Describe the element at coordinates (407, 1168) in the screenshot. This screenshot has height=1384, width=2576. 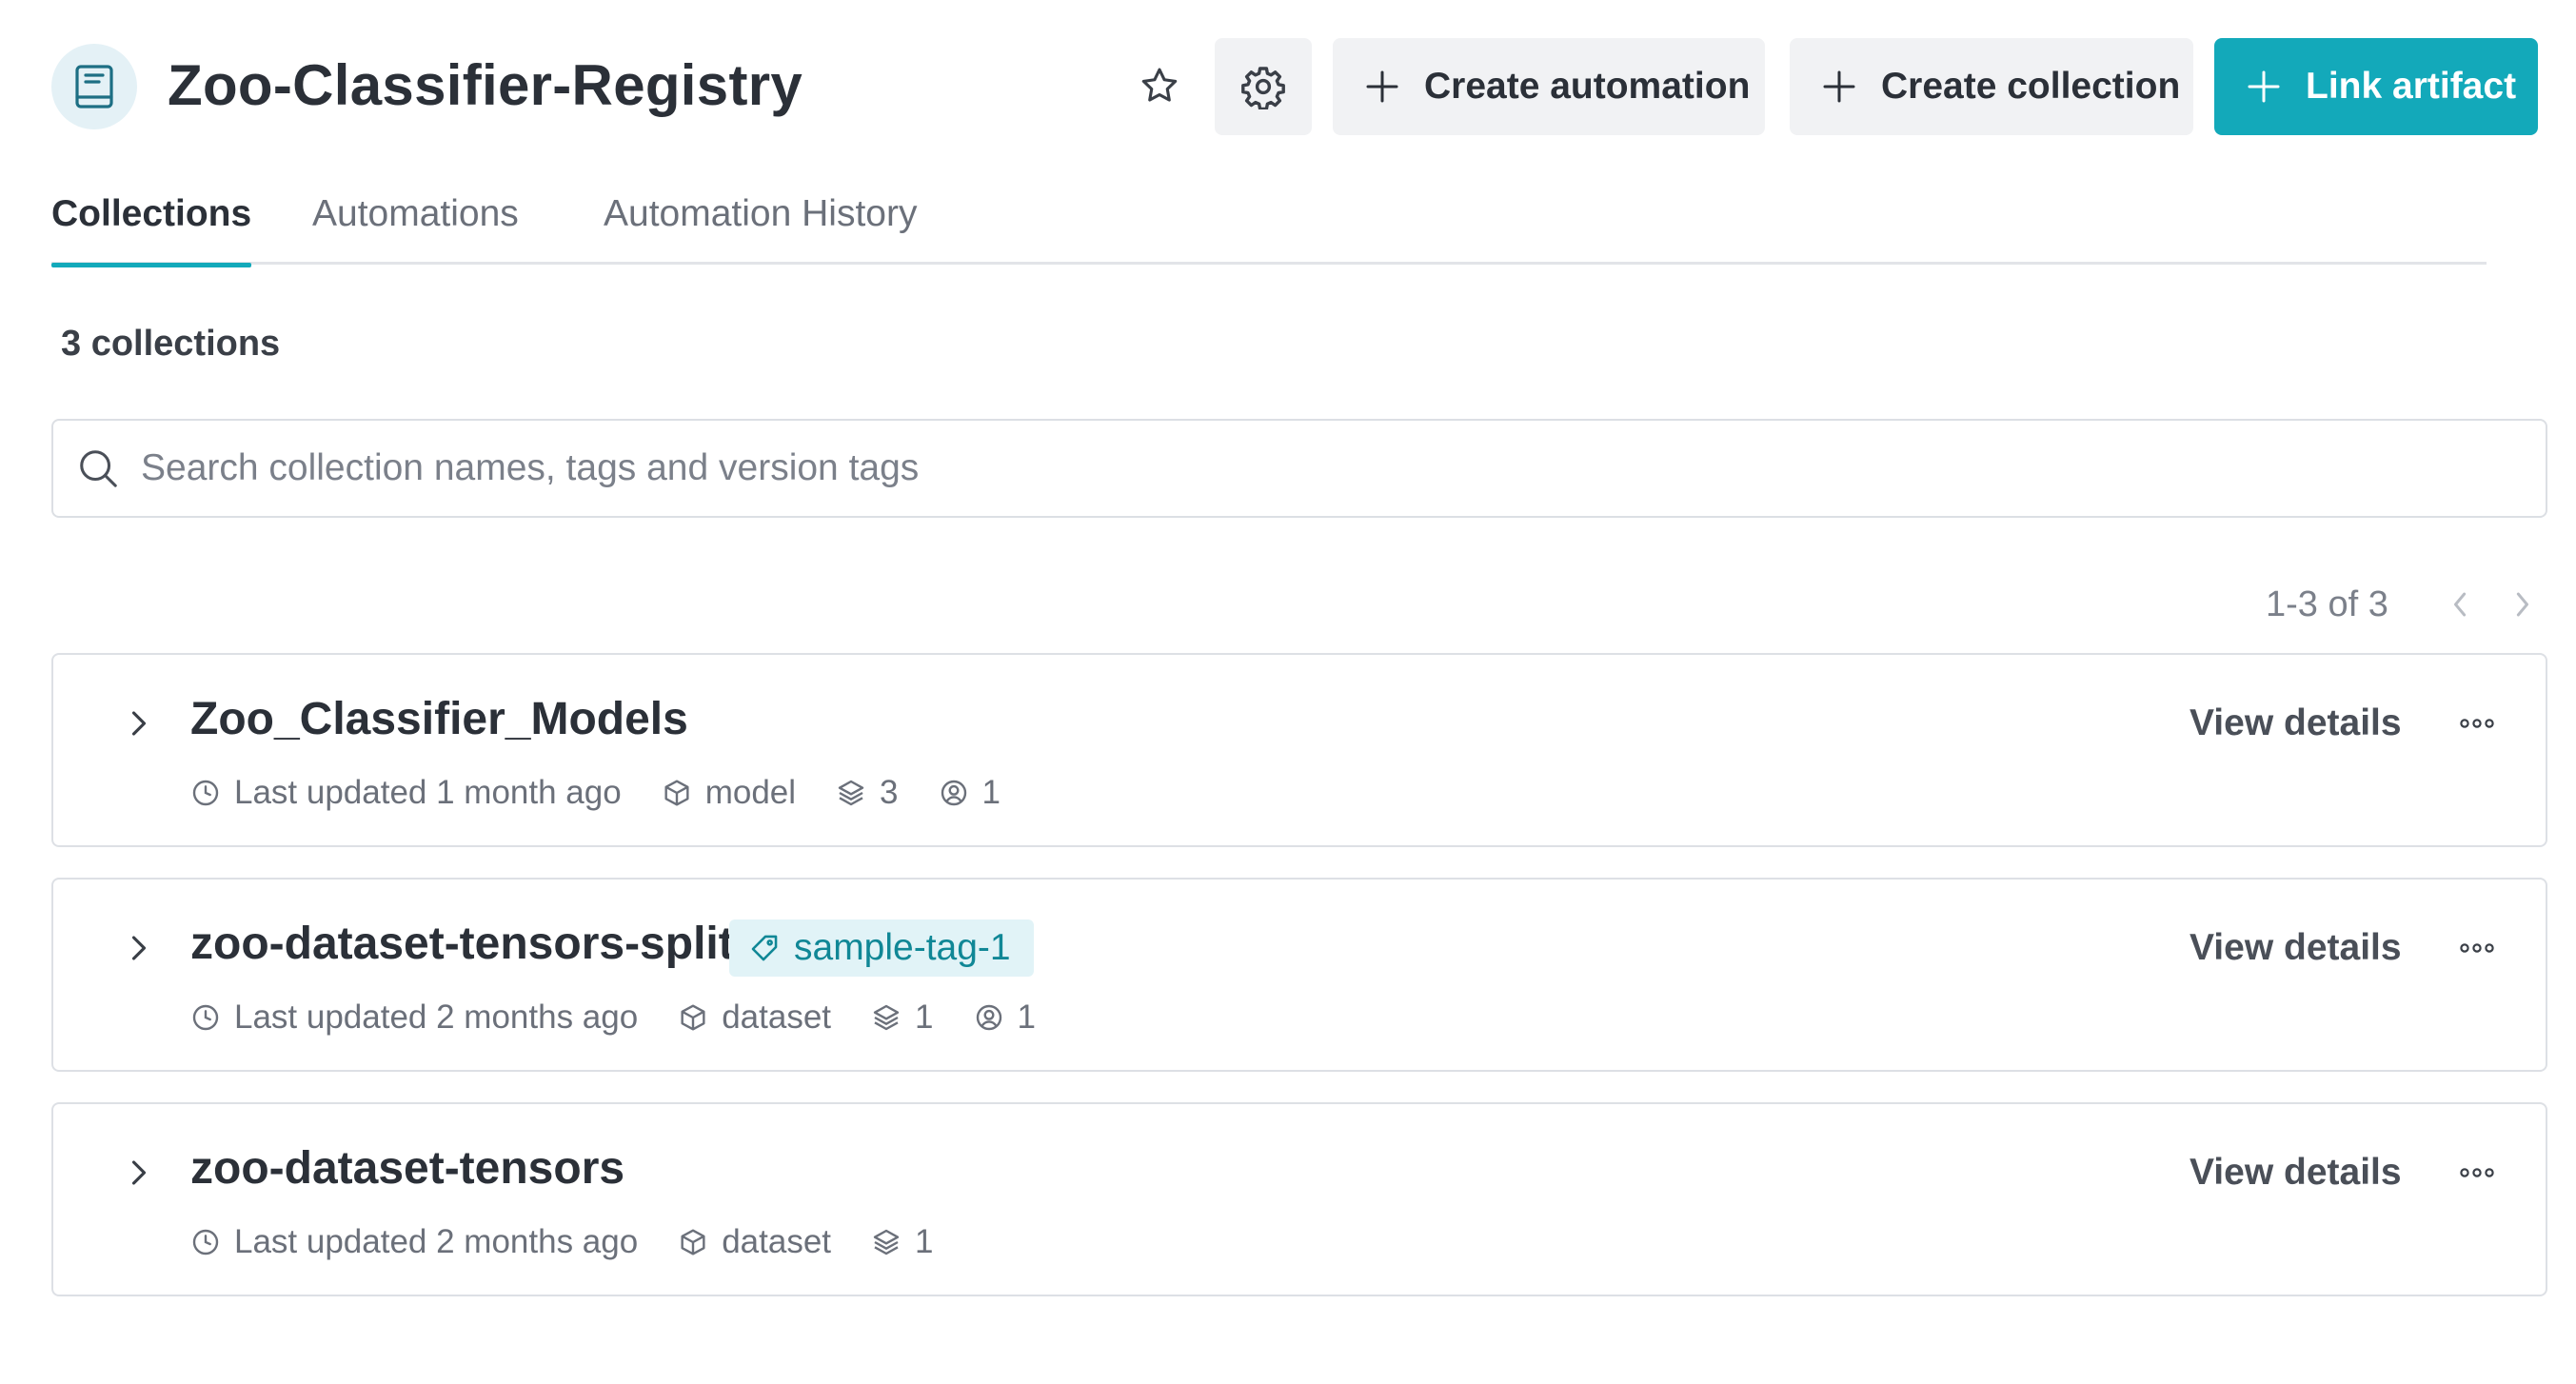
I see `collection-name: zoo-dataset-tensors` at that location.